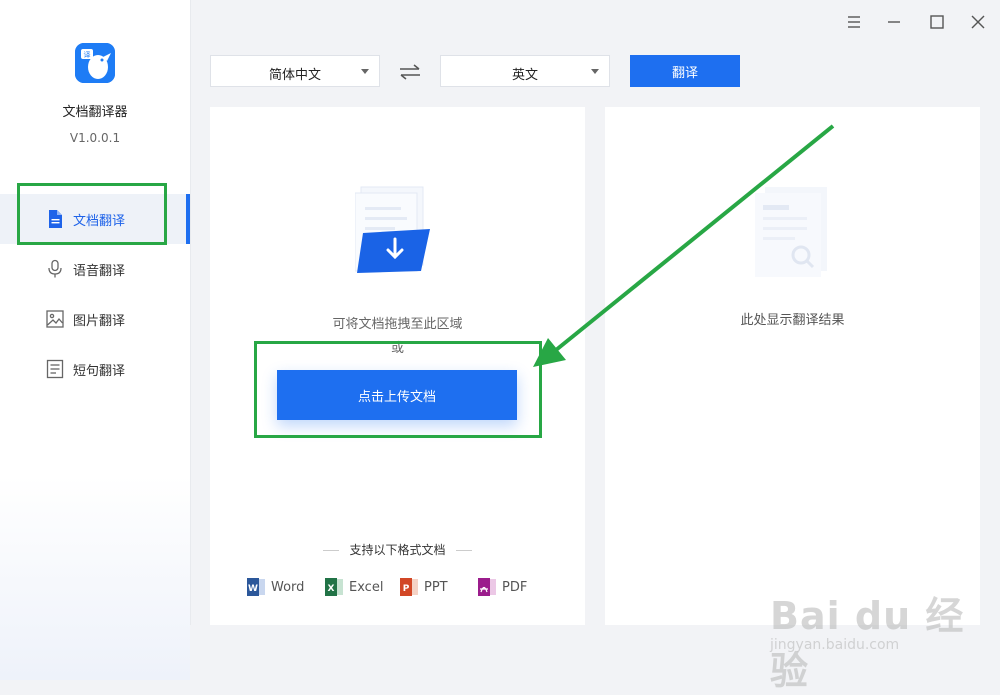 The height and width of the screenshot is (695, 1000). Describe the element at coordinates (894, 22) in the screenshot. I see `minimize-icon` at that location.